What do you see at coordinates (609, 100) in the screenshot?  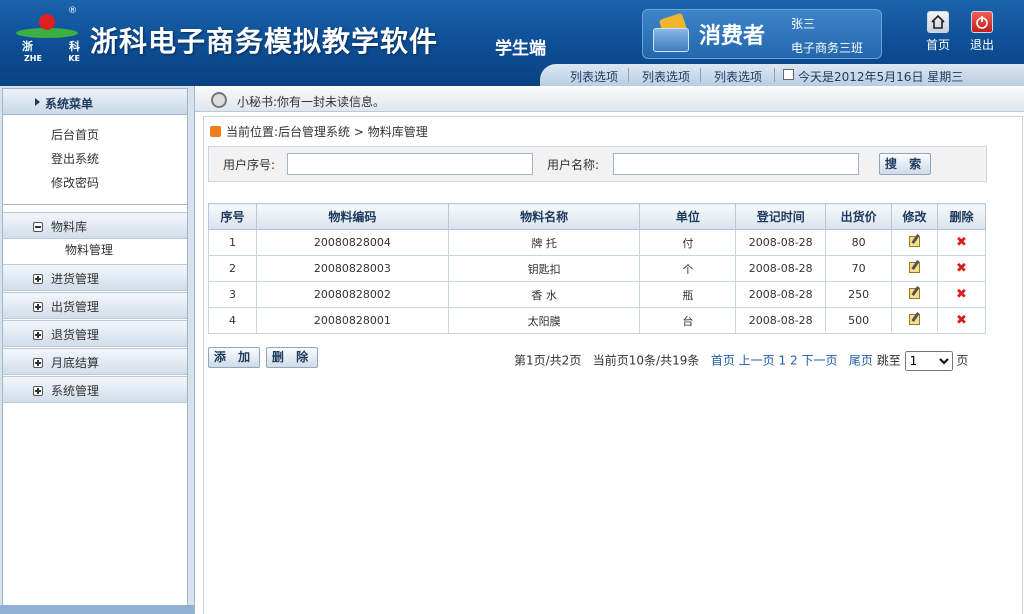 I see `notice-bar: 小秘书:你有一封未读信息。` at bounding box center [609, 100].